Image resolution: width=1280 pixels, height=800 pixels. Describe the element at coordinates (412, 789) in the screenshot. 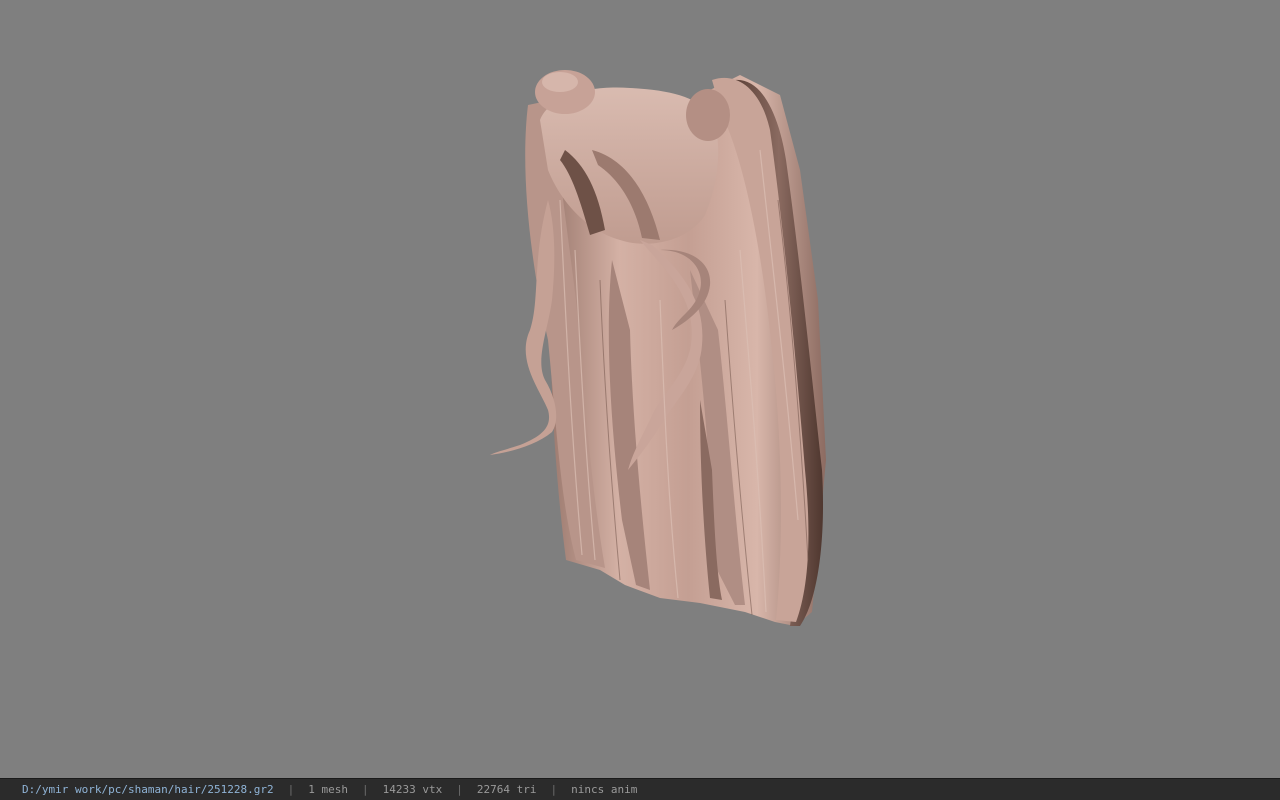

I see `vertex-count: 14233 vtx` at that location.